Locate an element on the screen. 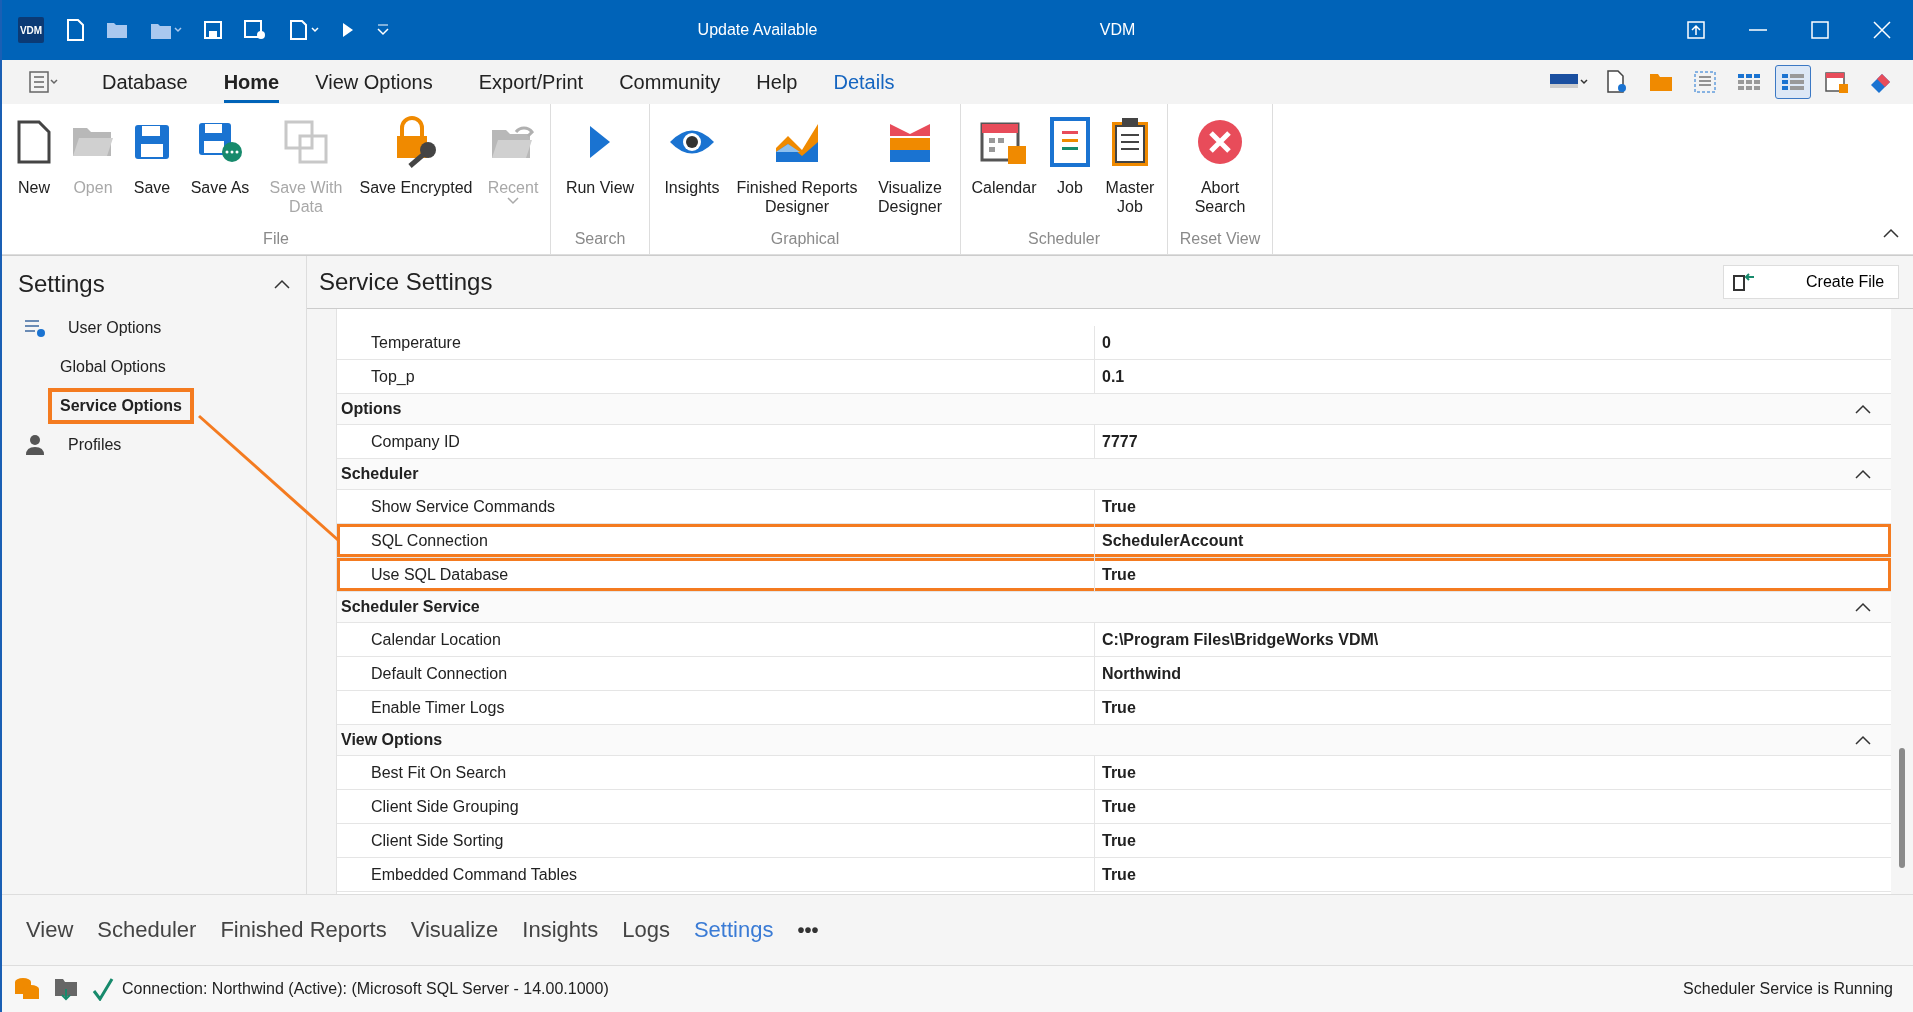 This screenshot has width=1913, height=1012. collapse-ribbon-icon is located at coordinates (1891, 233).